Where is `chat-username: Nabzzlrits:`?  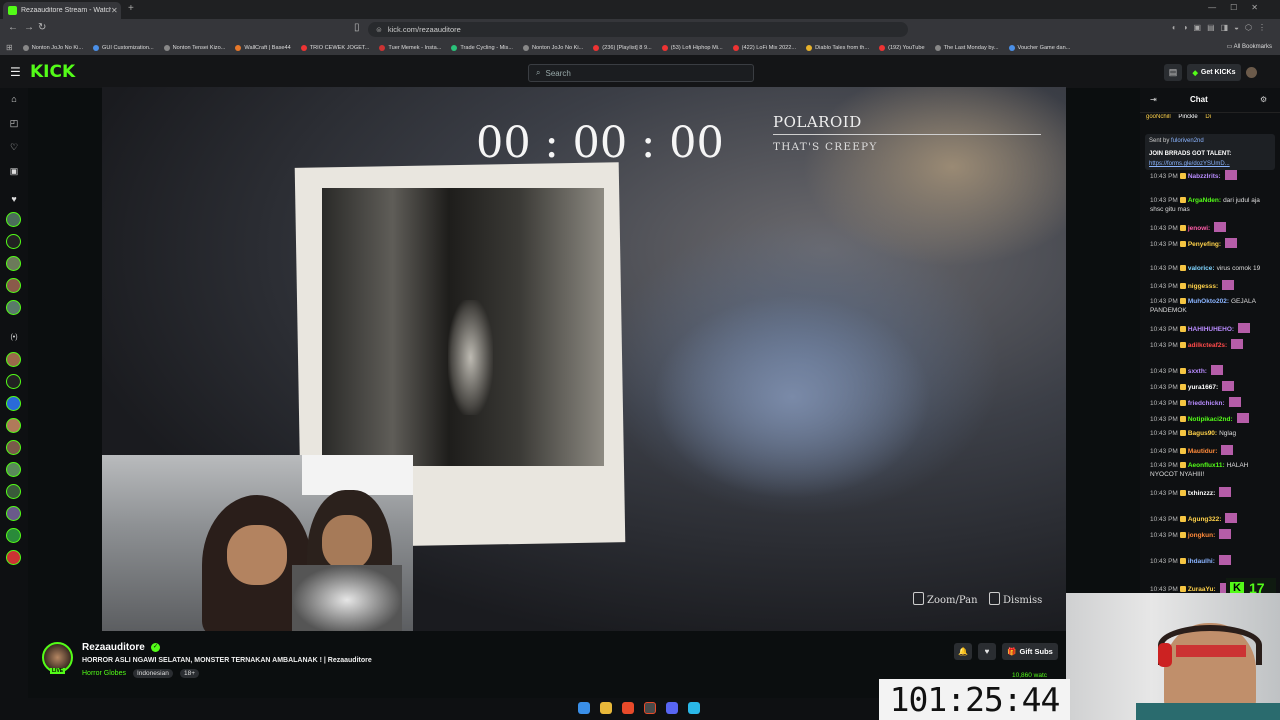 chat-username: Nabzzlrits: is located at coordinates (1204, 176).